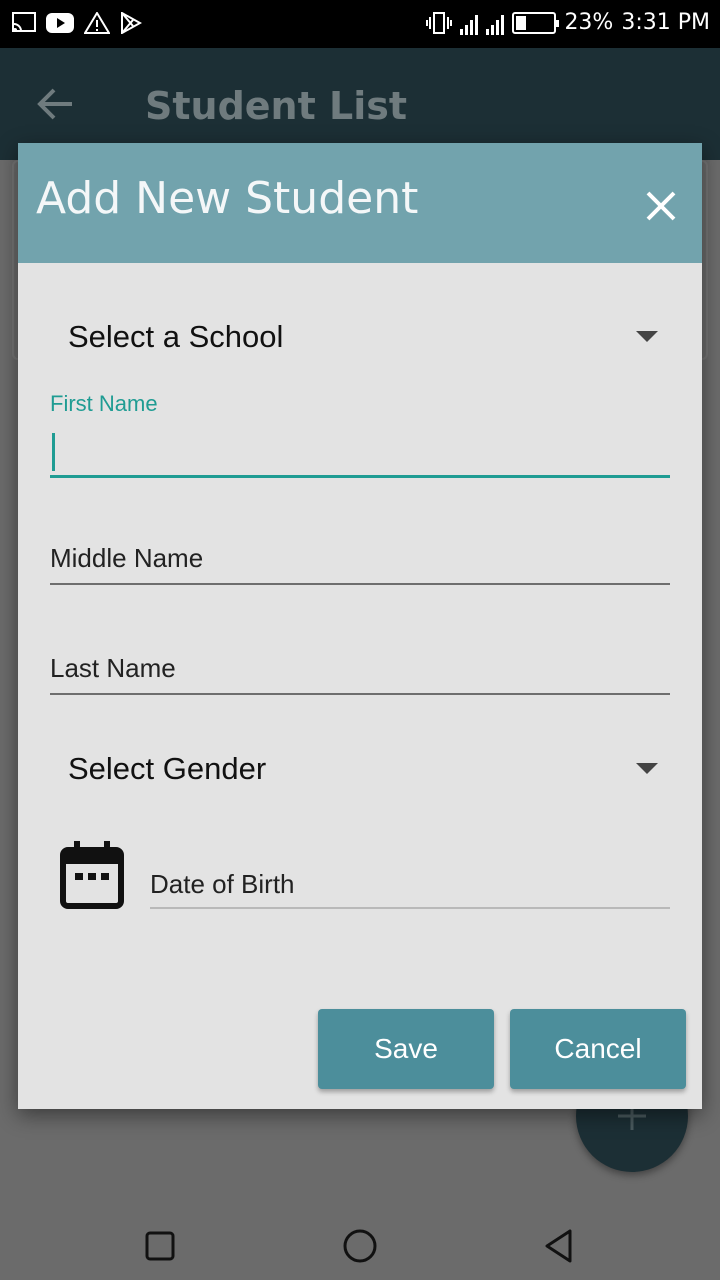 Image resolution: width=720 pixels, height=1280 pixels. What do you see at coordinates (360, 584) in the screenshot?
I see `middle-name-underline` at bounding box center [360, 584].